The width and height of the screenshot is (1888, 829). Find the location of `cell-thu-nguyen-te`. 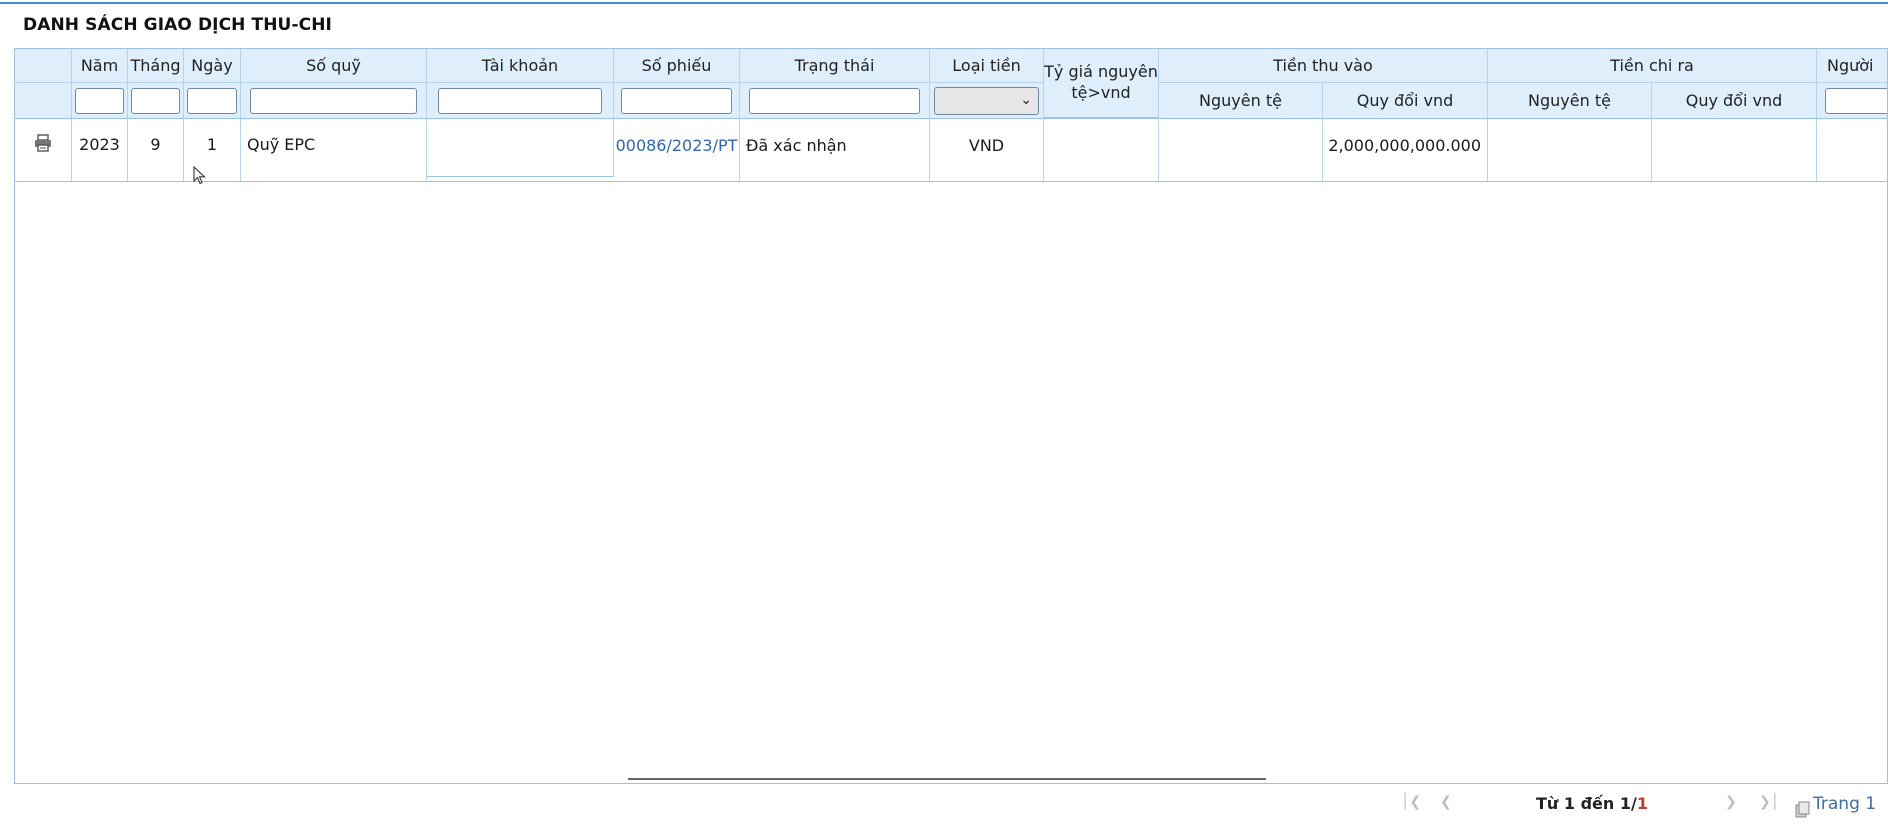

cell-thu-nguyen-te is located at coordinates (1241, 150).